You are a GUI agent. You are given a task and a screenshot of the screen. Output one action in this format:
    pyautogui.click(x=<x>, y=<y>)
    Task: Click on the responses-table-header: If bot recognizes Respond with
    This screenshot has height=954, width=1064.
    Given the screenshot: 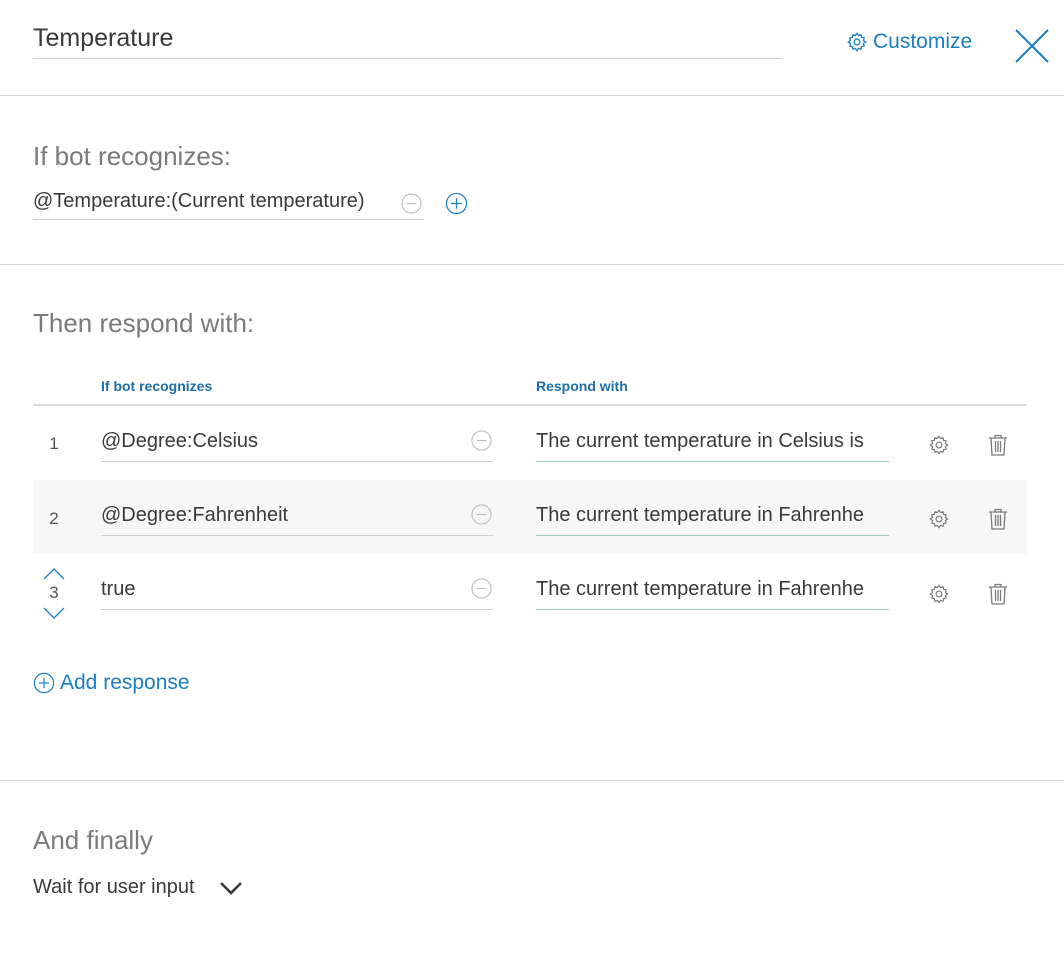 What is the action you would take?
    pyautogui.click(x=530, y=391)
    